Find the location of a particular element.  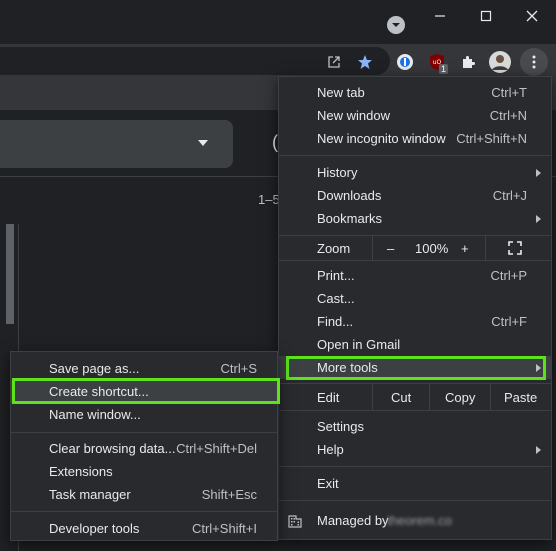

edit-row: Edit Cut Copy Paste is located at coordinates (415, 397).